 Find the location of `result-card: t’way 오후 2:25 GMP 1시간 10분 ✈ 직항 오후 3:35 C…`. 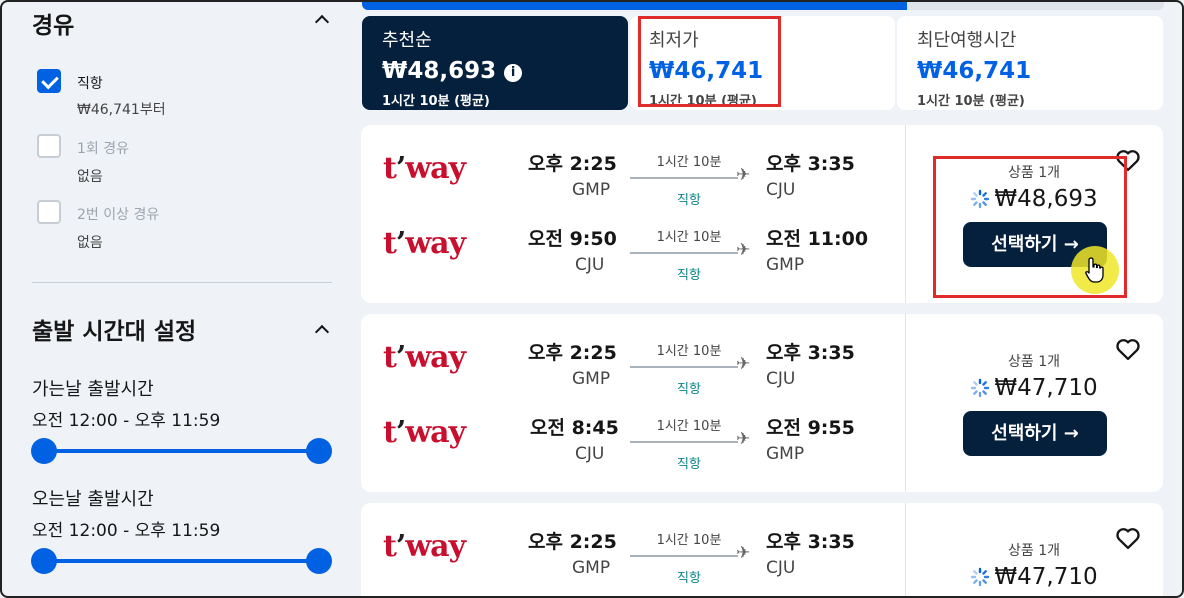

result-card: t’way 오후 2:25 GMP 1시간 10분 ✈ 직항 오후 3:35 C… is located at coordinates (762, 550).